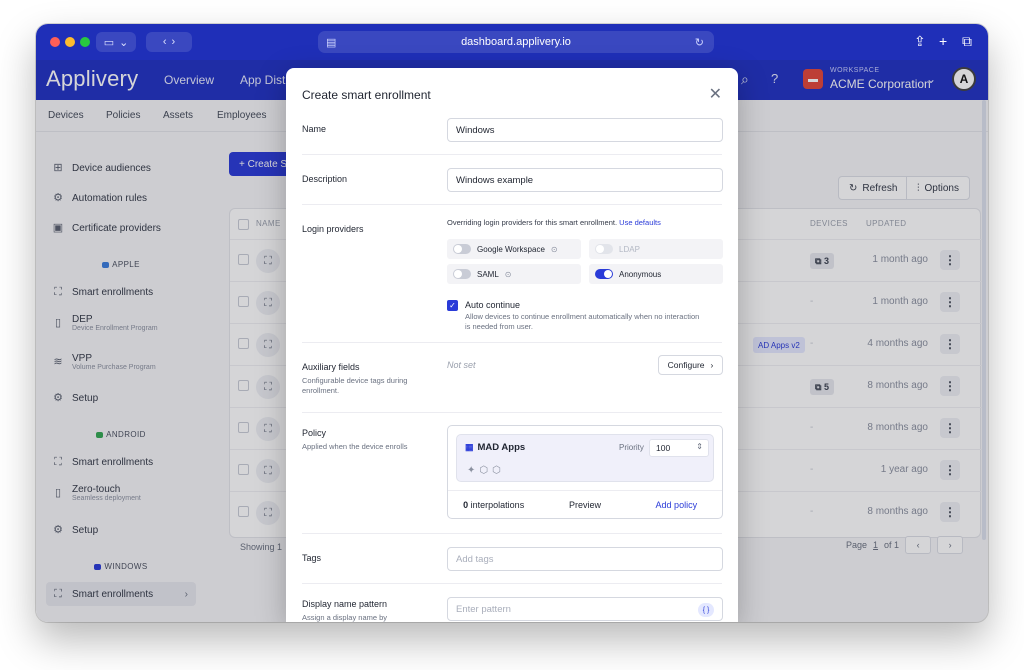  I want to click on auto-continue-checkbox: ✓, so click(452, 305).